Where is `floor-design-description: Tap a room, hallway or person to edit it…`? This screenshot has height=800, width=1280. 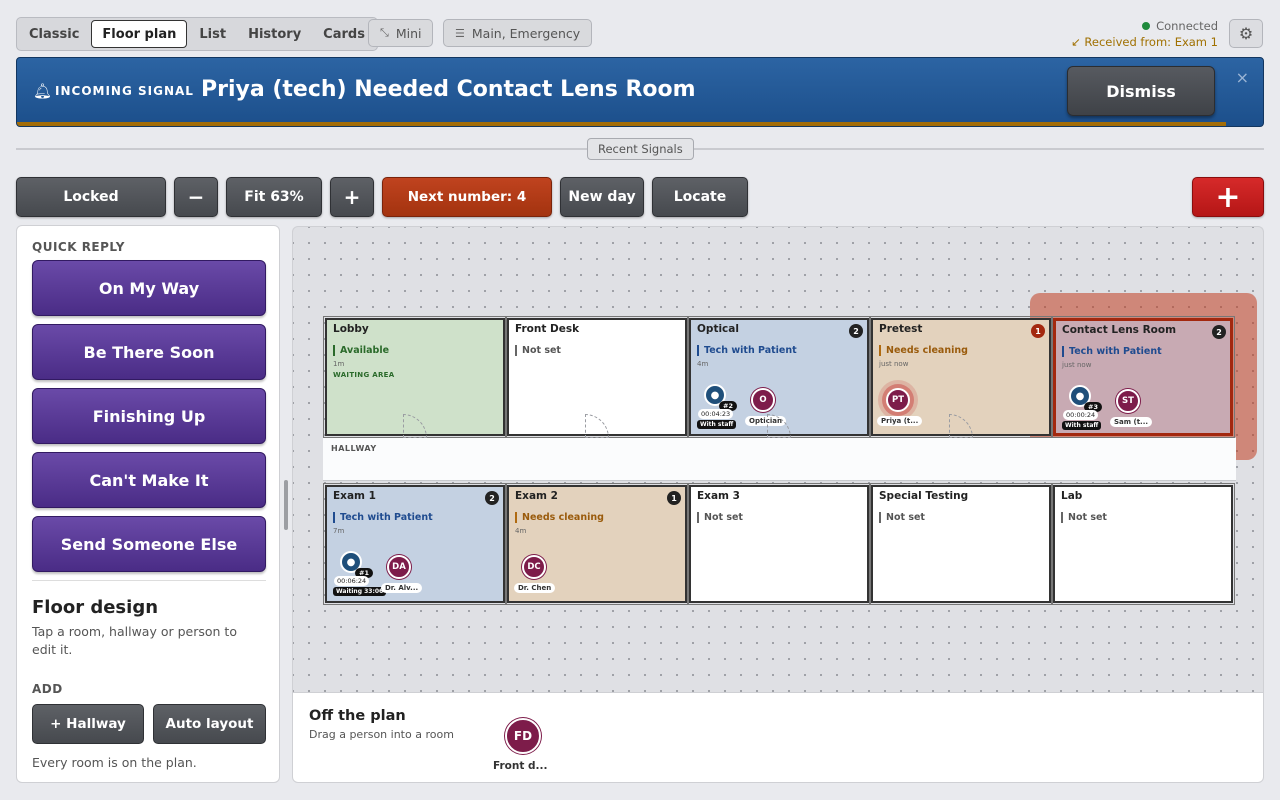
floor-design-description: Tap a room, hallway or person to edit it… is located at coordinates (134, 640).